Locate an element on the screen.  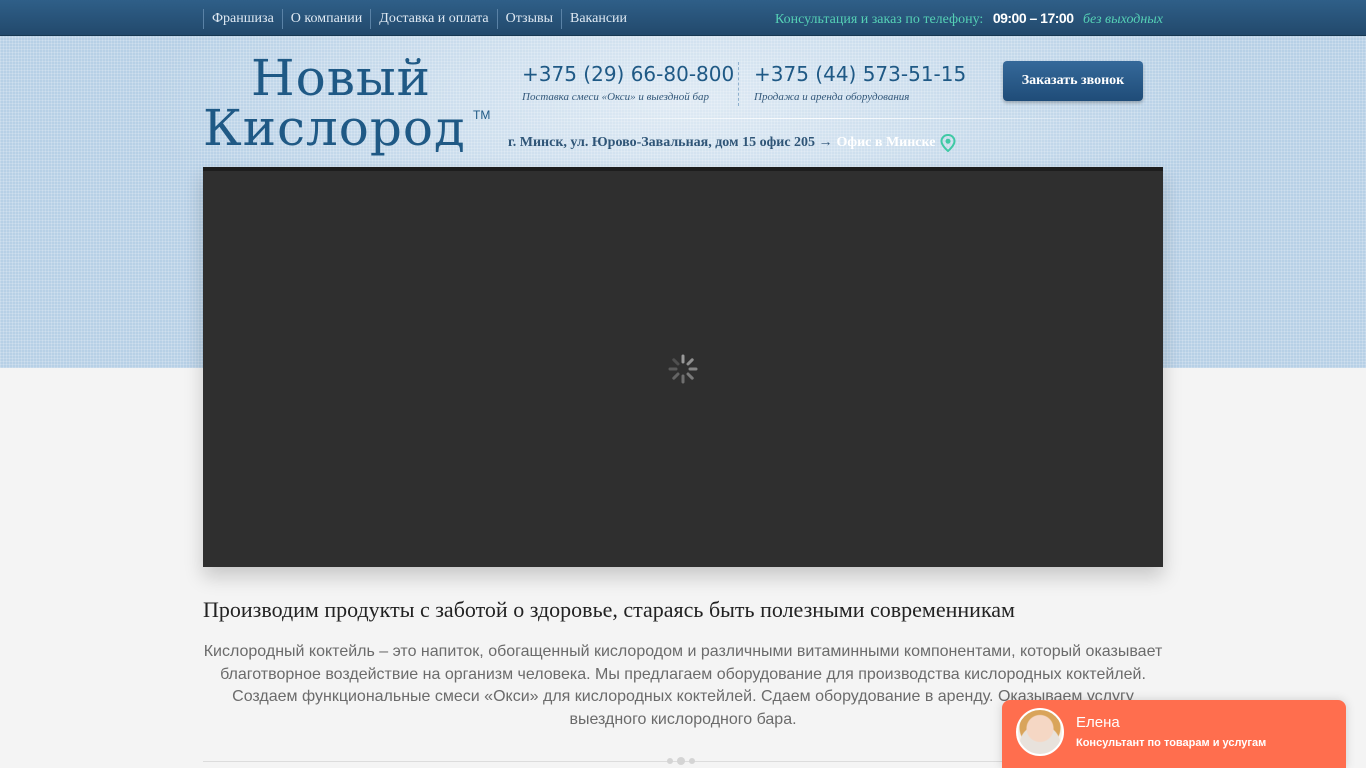
consultant-role: Консультант по товарам и услугам is located at coordinates (1171, 743).